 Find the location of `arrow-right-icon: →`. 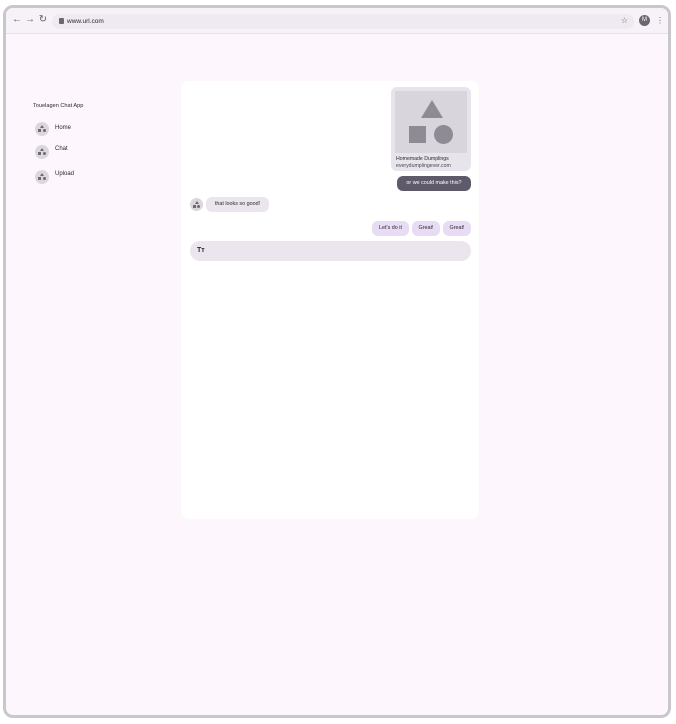

arrow-right-icon: → is located at coordinates (30, 20).